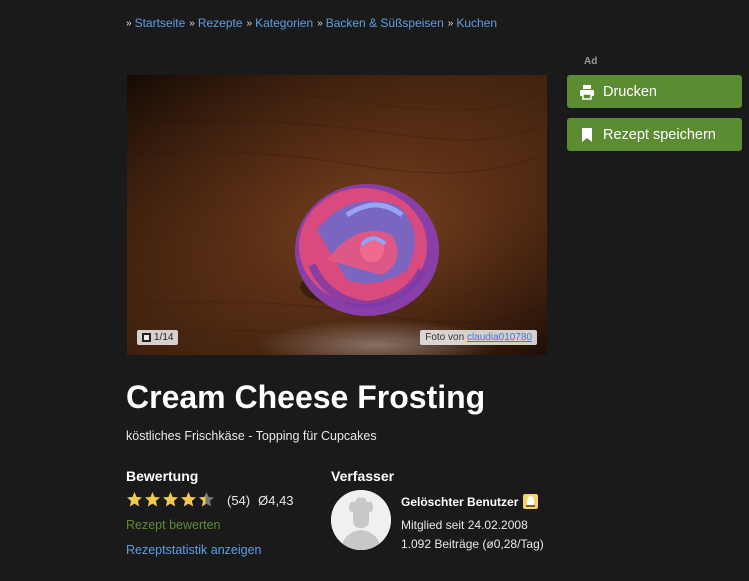 The height and width of the screenshot is (581, 749). I want to click on post-count: 1.092 Beiträge (ø0,28/Tag), so click(472, 544).